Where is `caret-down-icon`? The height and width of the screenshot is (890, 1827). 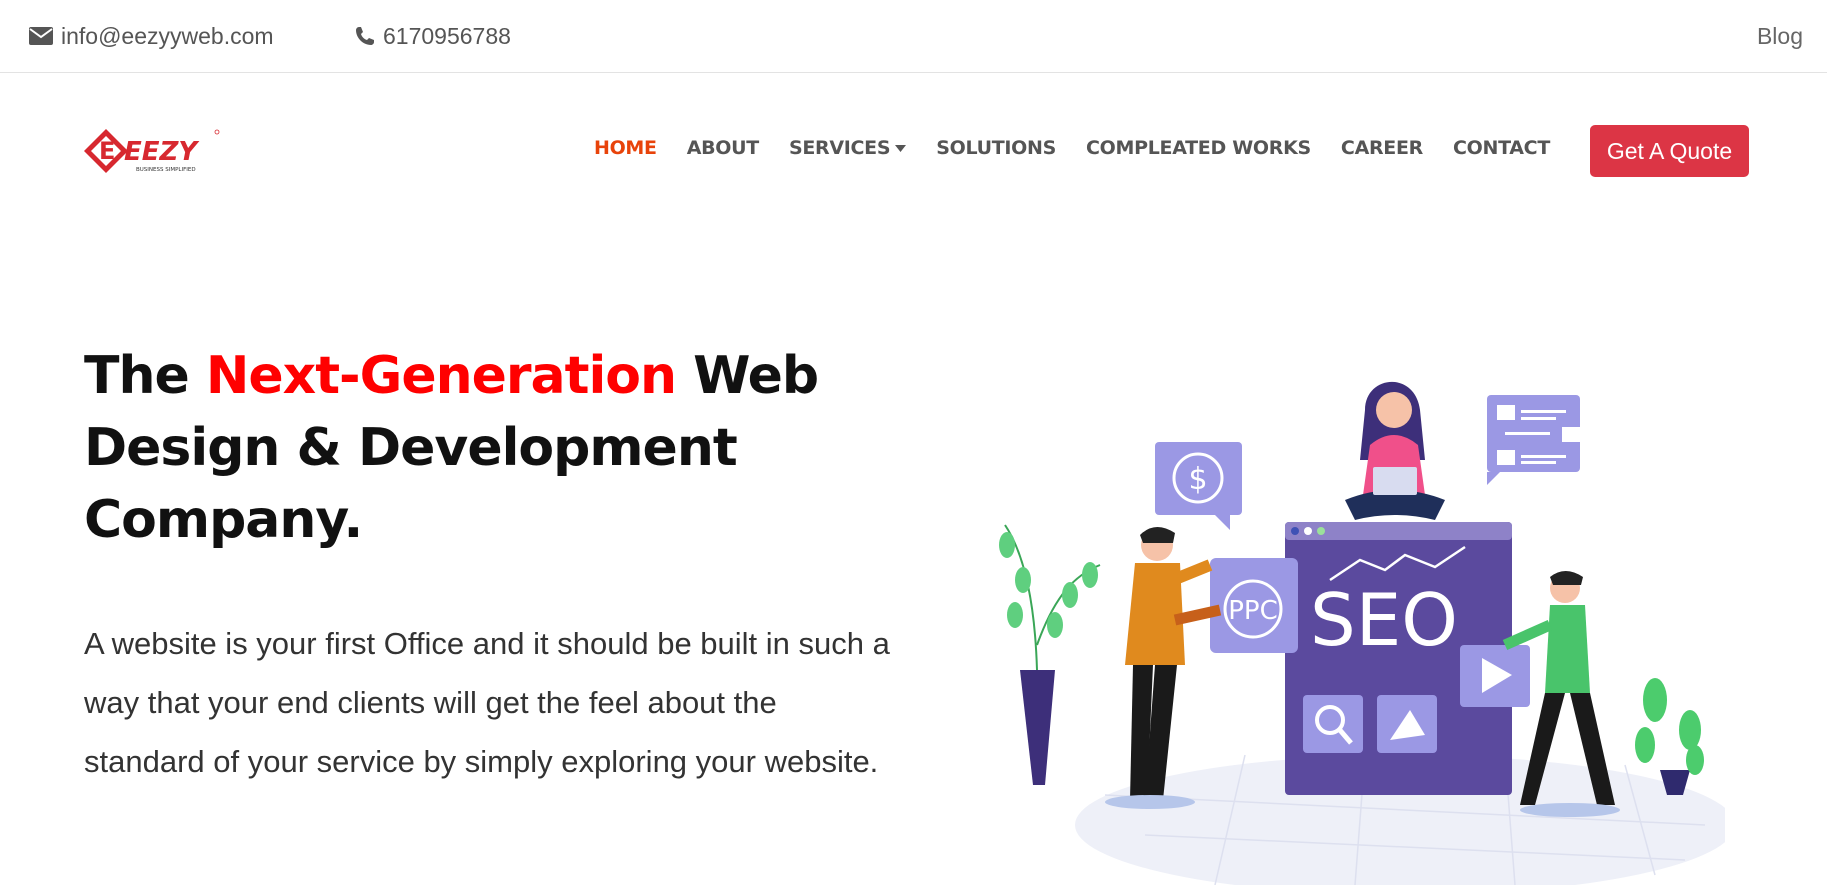 caret-down-icon is located at coordinates (901, 148).